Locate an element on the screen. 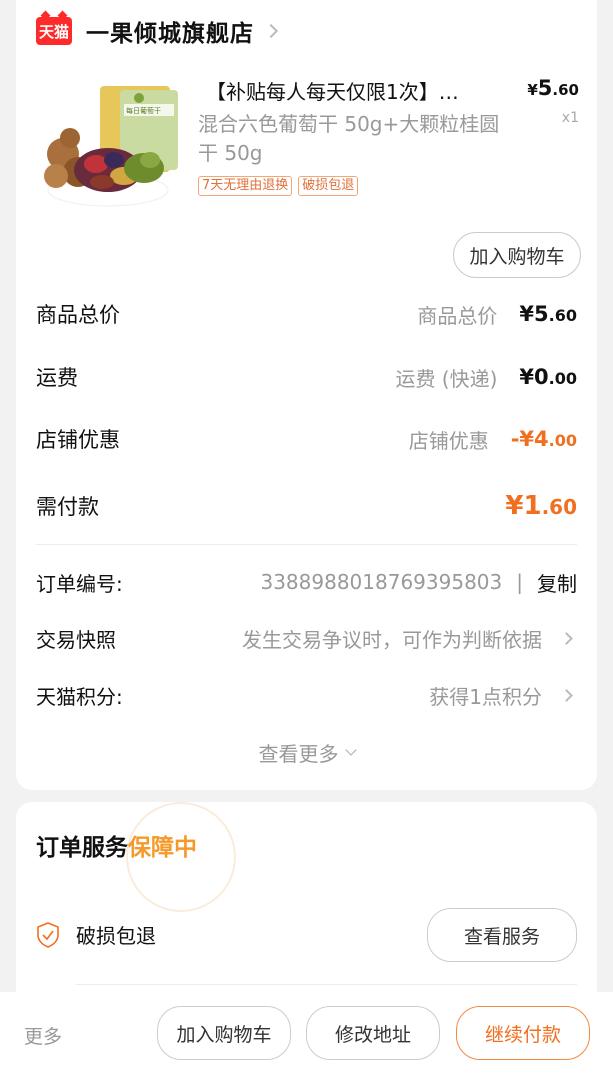  store-header: 天猫 一果倾城旗舰店 is located at coordinates (157, 31).